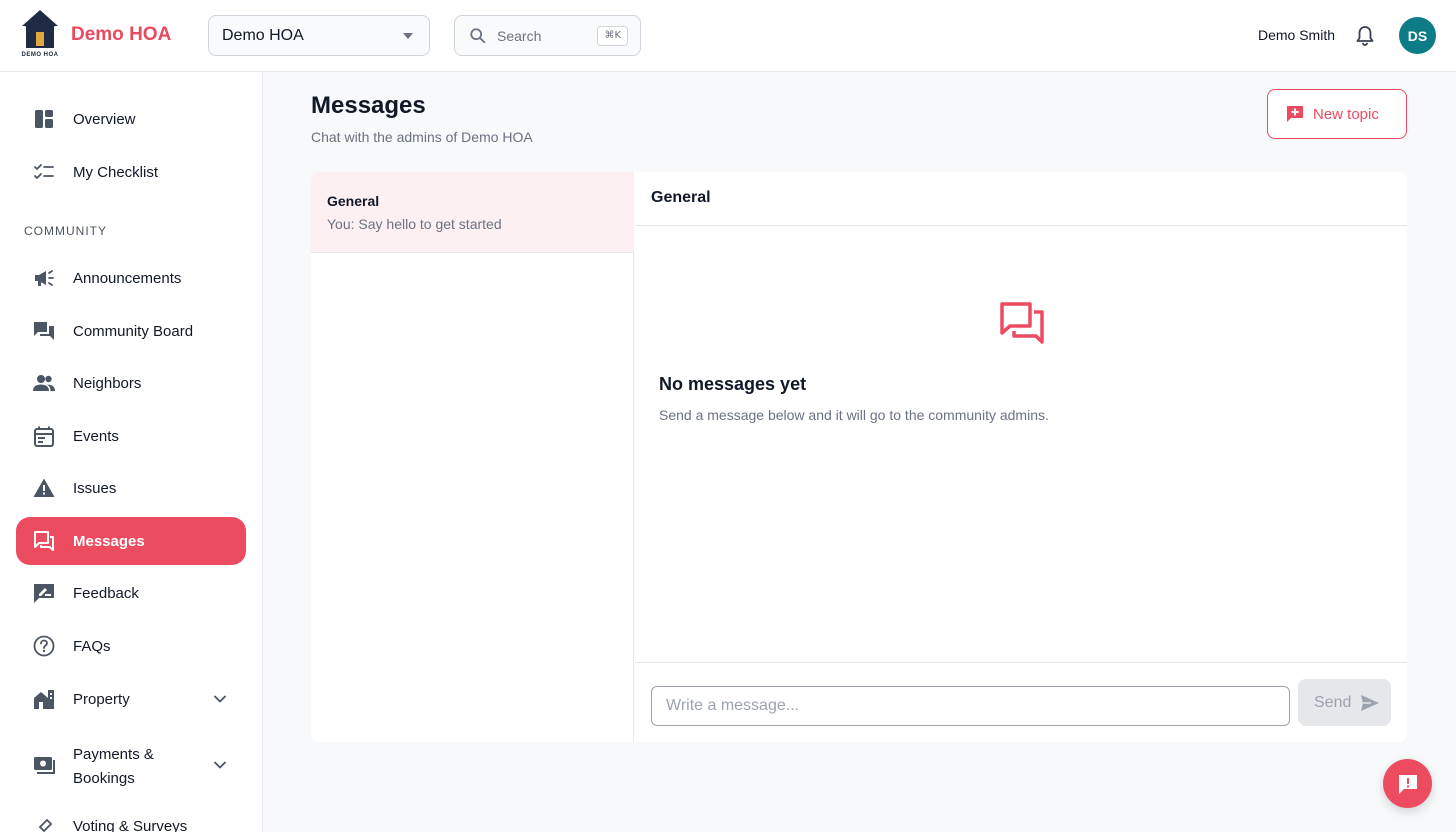  I want to click on sidebar-item-community-board: Community Board, so click(131, 331).